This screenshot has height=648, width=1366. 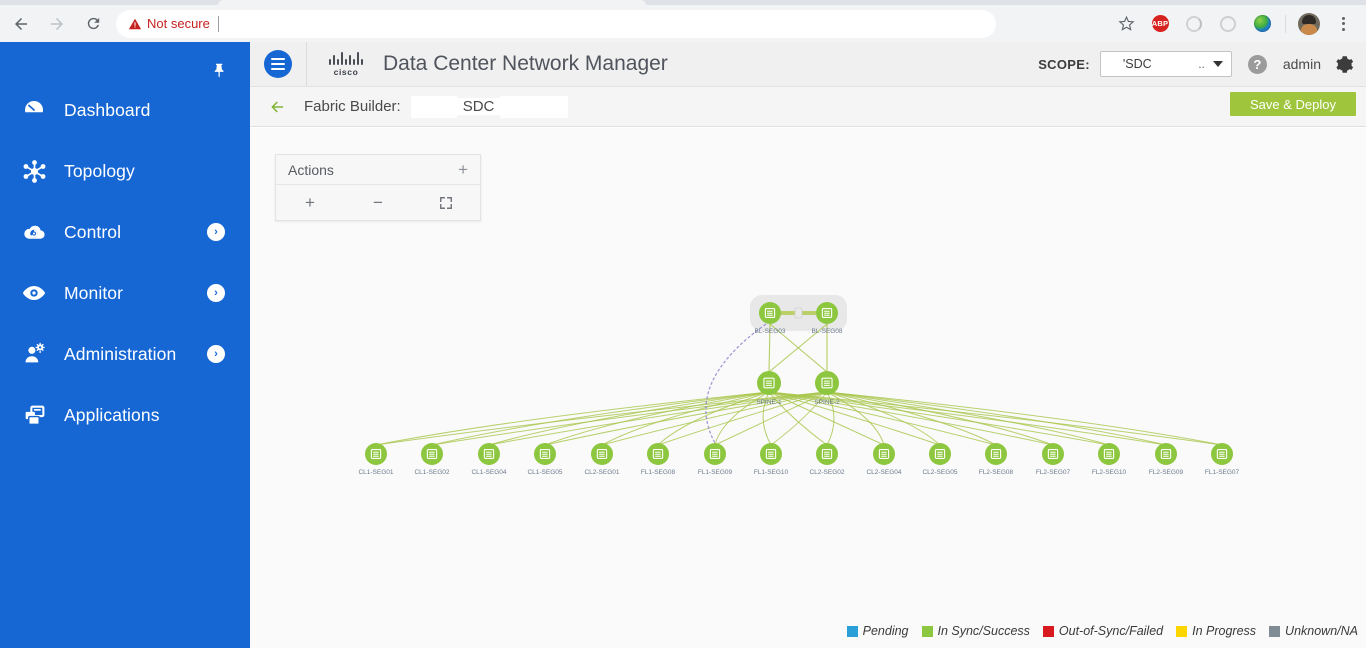 What do you see at coordinates (376, 459) in the screenshot?
I see `topology-node: CL1-SEG01` at bounding box center [376, 459].